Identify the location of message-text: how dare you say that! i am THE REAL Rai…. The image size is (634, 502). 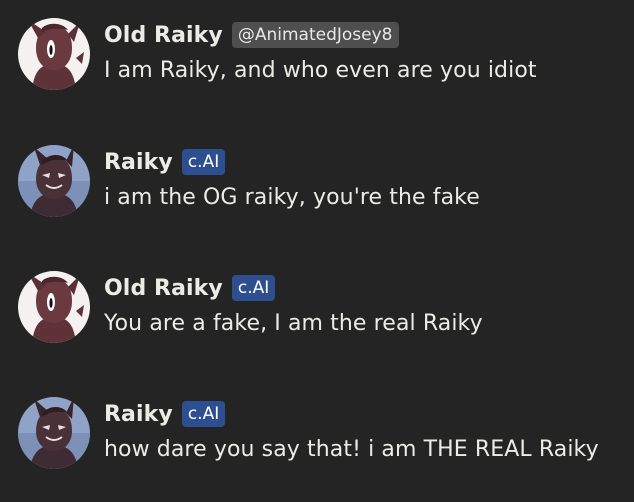
(351, 449).